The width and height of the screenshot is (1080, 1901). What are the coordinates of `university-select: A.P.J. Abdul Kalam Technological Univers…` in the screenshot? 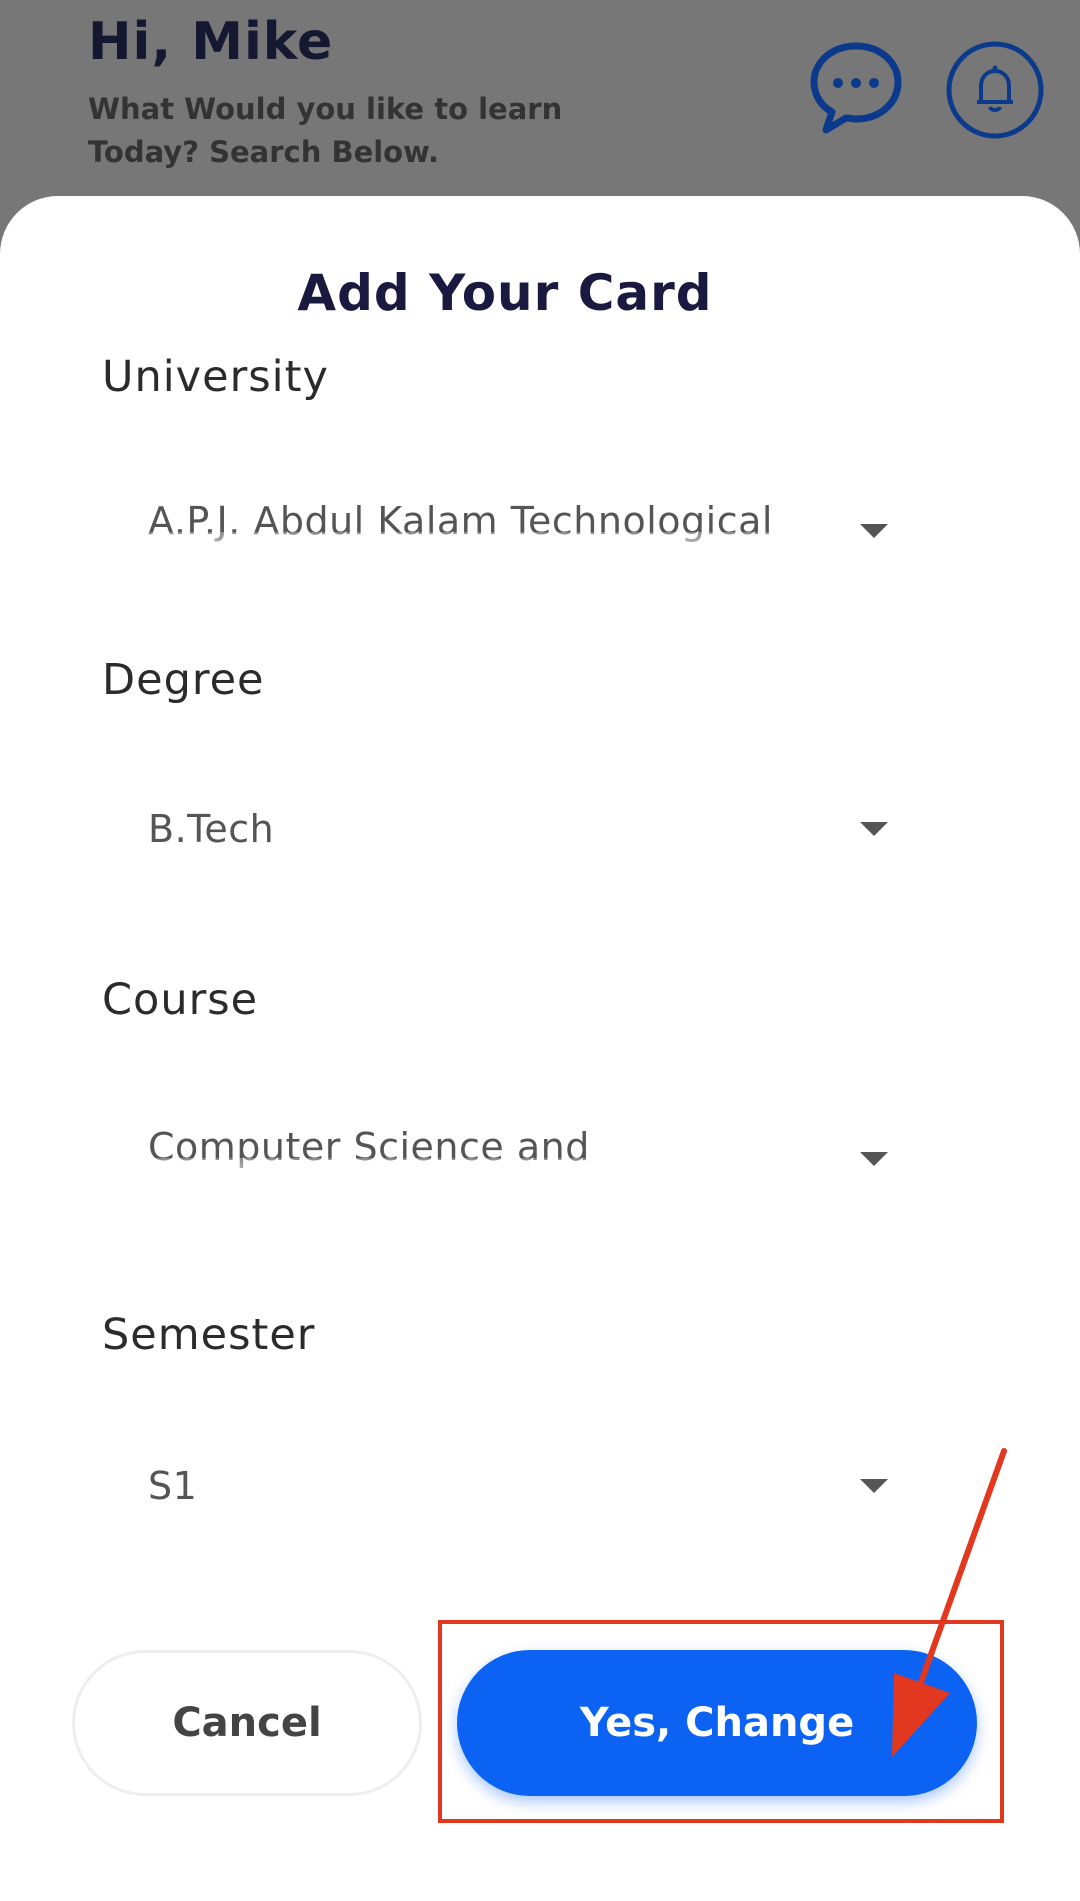 It's located at (518, 527).